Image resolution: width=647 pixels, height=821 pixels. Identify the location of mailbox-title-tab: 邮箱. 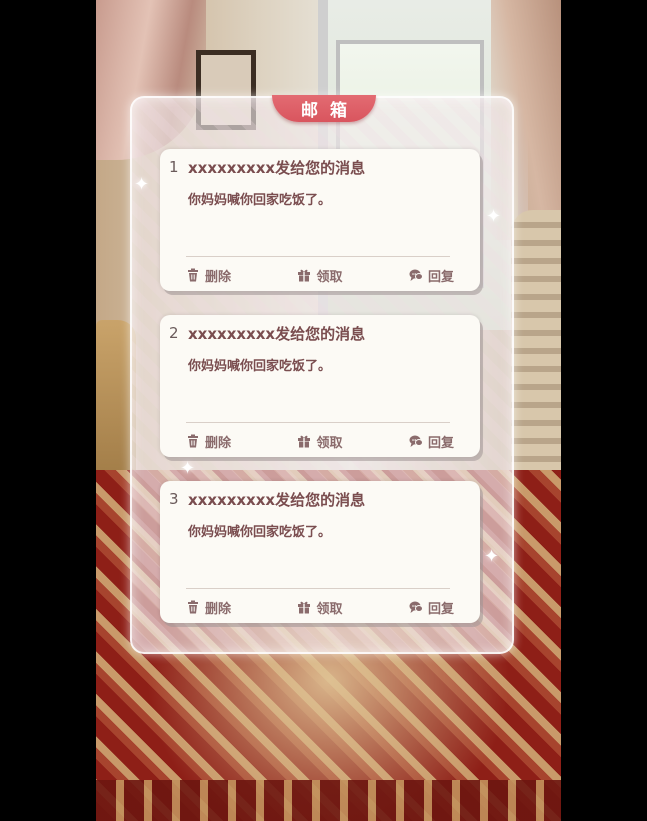
(324, 108).